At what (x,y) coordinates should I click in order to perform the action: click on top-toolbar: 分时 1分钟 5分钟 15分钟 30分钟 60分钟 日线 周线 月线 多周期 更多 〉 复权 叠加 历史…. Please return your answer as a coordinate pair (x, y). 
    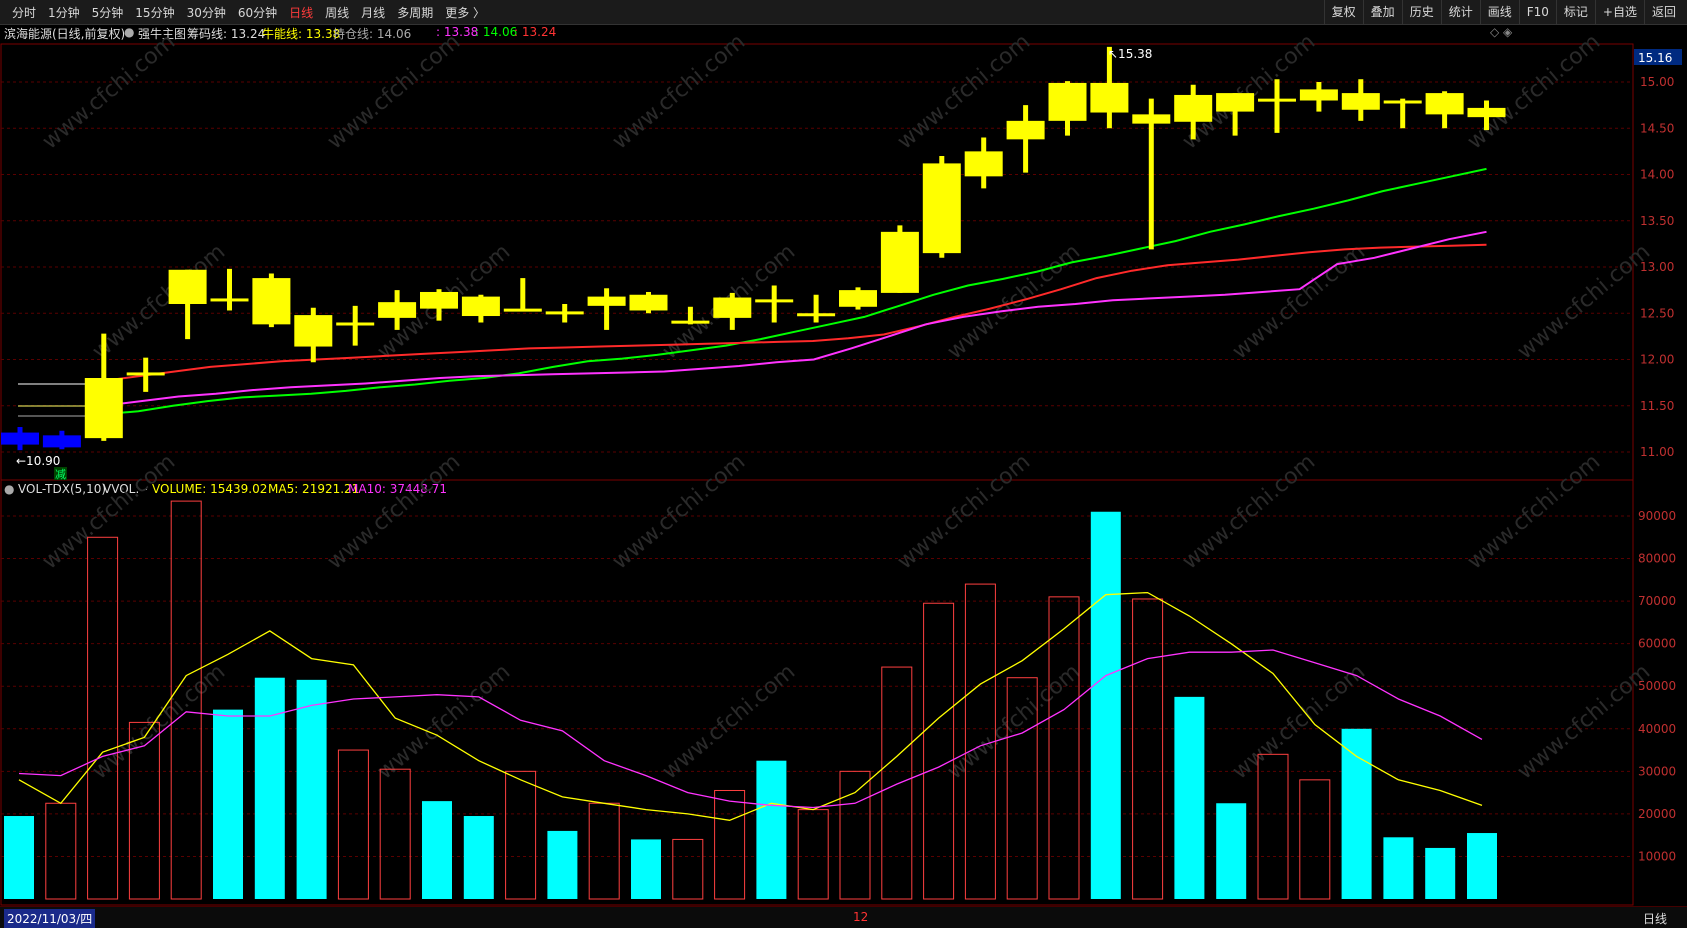
    Looking at the image, I should click on (843, 12).